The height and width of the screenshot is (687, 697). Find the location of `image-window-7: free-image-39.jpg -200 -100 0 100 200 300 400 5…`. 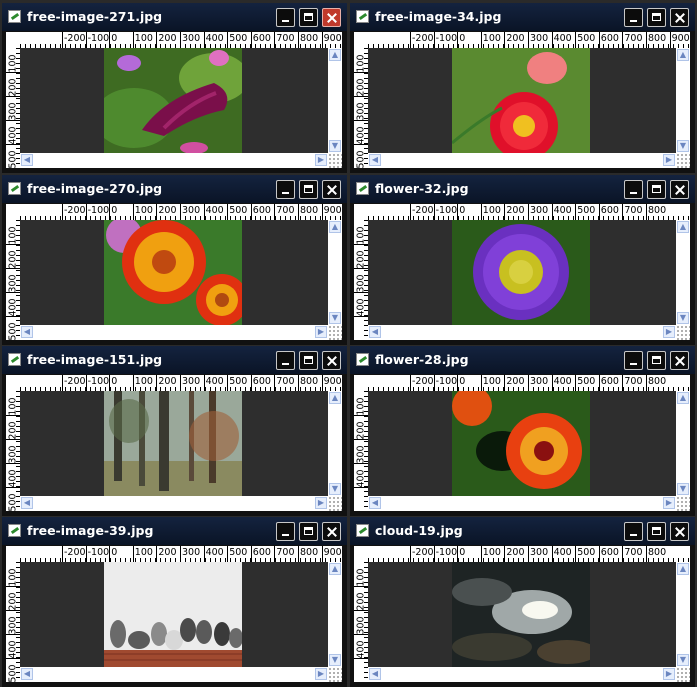

image-window-7: free-image-39.jpg -200 -100 0 100 200 300 400 5… is located at coordinates (174, 602).